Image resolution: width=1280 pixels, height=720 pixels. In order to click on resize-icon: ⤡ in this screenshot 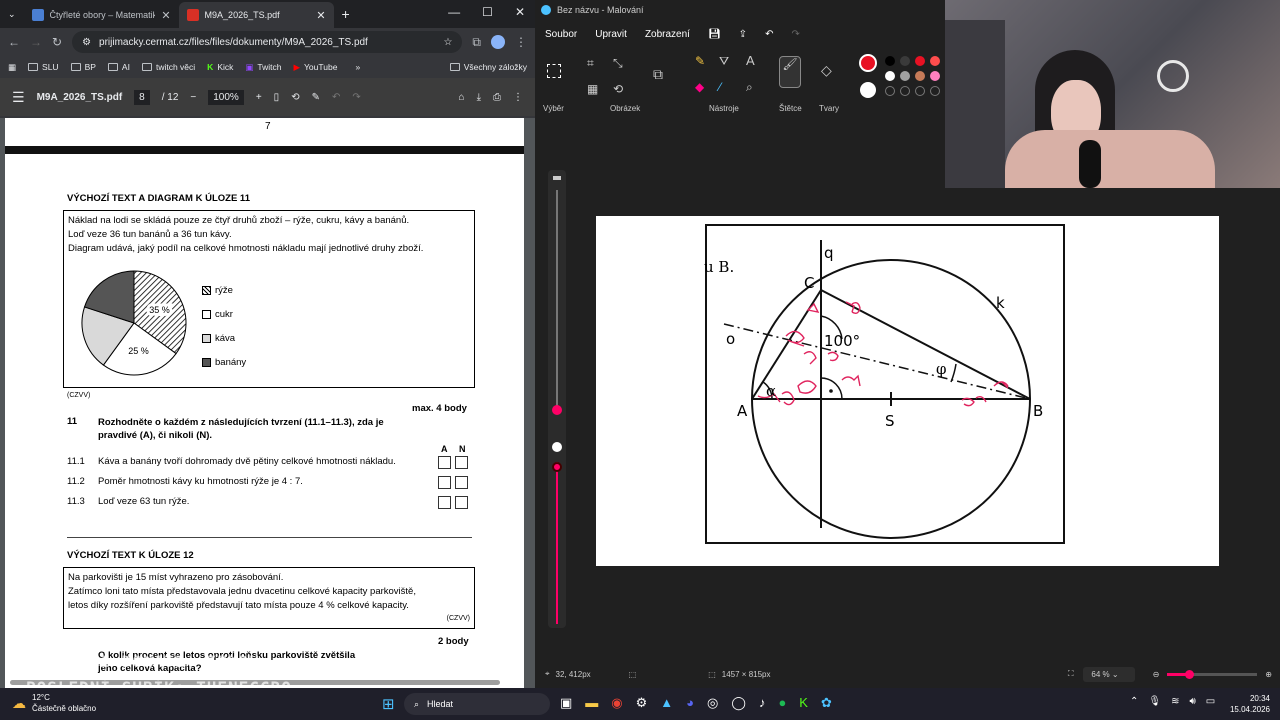, I will do `click(618, 63)`.